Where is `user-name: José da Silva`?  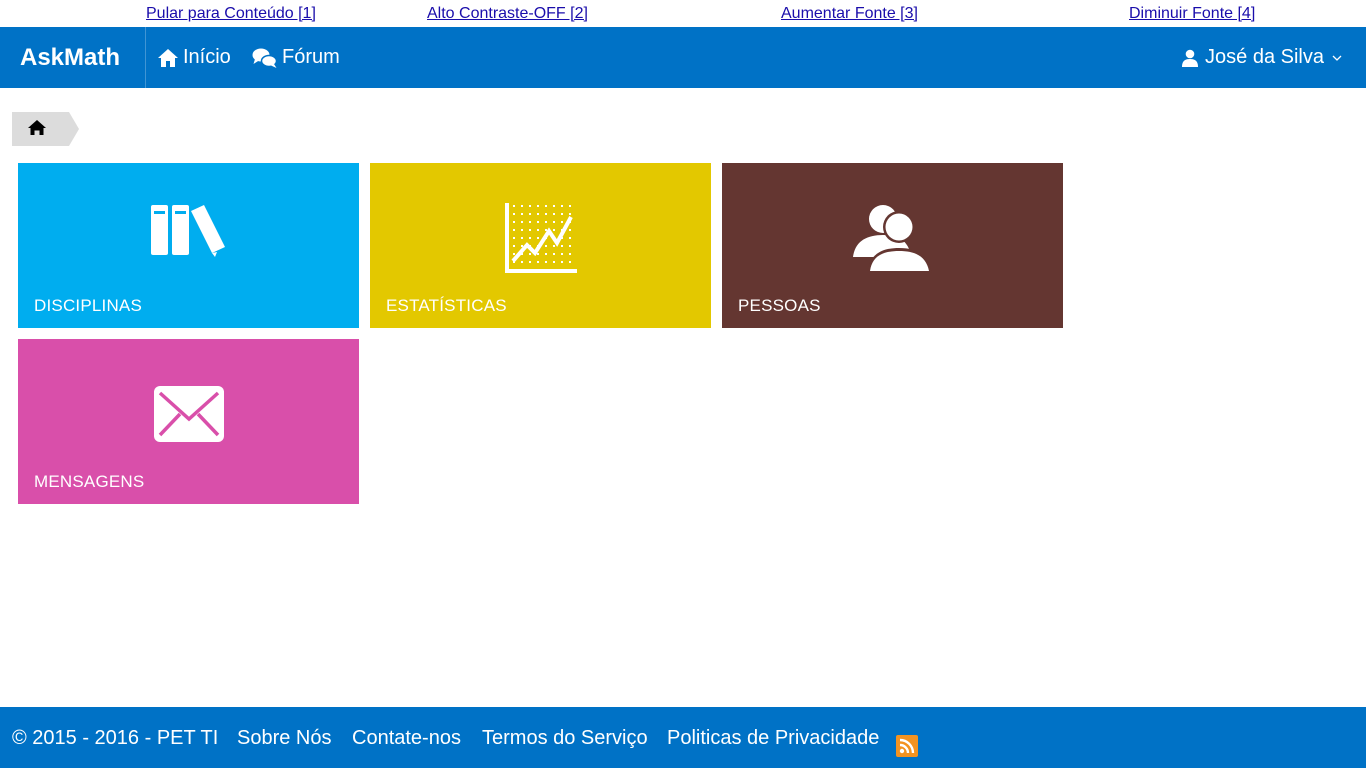 user-name: José da Silva is located at coordinates (1264, 57).